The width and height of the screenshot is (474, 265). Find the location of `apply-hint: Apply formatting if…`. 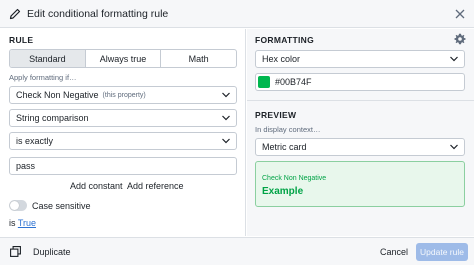

apply-hint: Apply formatting if… is located at coordinates (43, 77).